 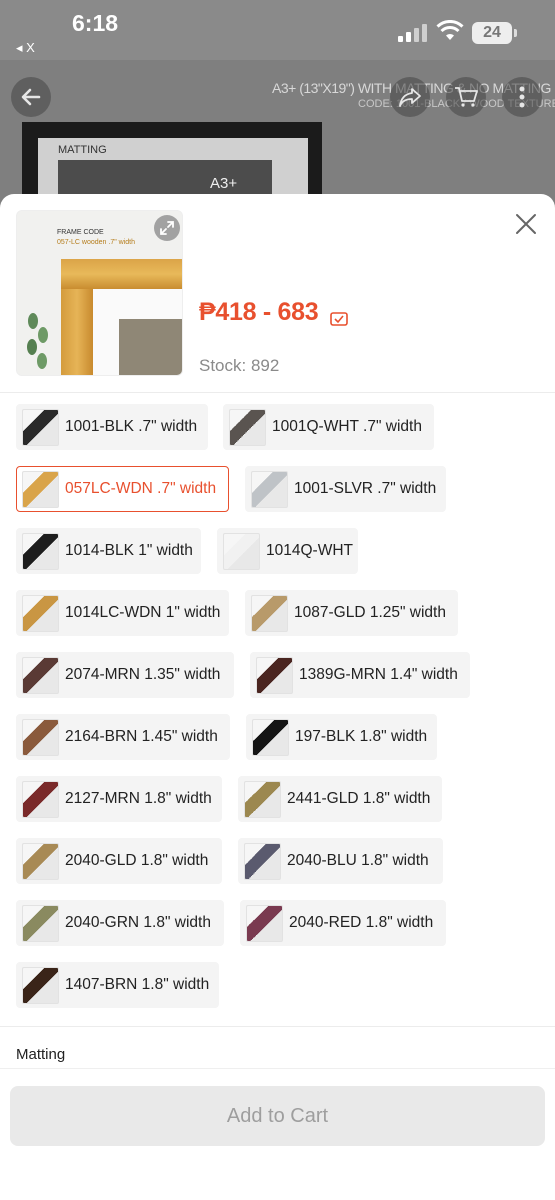 What do you see at coordinates (492, 33) in the screenshot?
I see `battery-icon: 24` at bounding box center [492, 33].